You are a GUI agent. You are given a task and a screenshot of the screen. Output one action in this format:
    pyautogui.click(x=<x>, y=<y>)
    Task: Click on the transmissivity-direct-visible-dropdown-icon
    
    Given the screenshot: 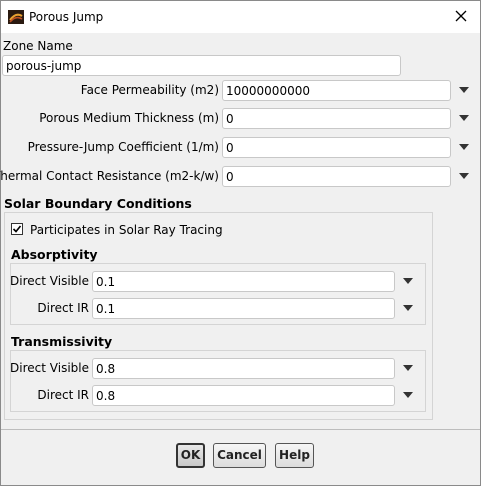 What is the action you would take?
    pyautogui.click(x=408, y=368)
    